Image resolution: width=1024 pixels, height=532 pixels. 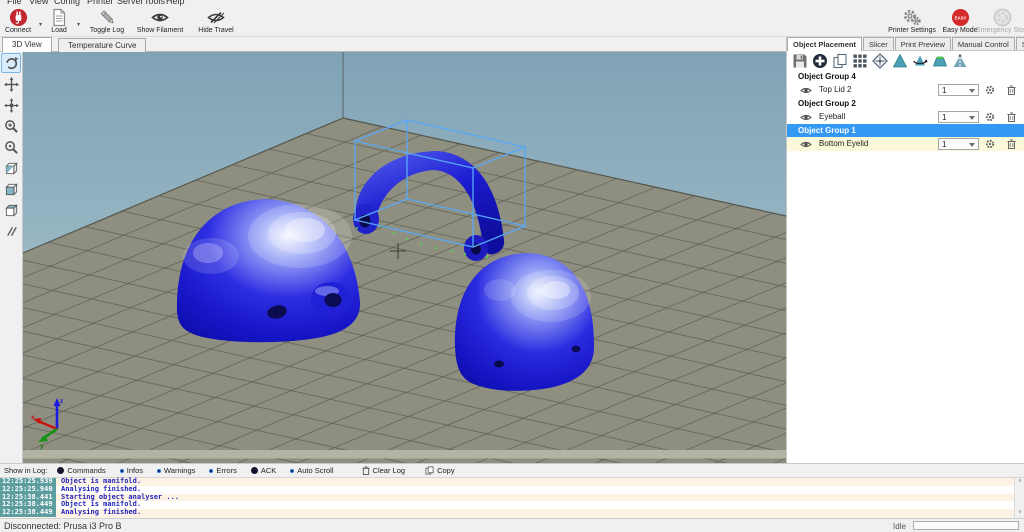 I want to click on object-row-bottom-eyelid: Bottom Eyelid 1, so click(x=905, y=144).